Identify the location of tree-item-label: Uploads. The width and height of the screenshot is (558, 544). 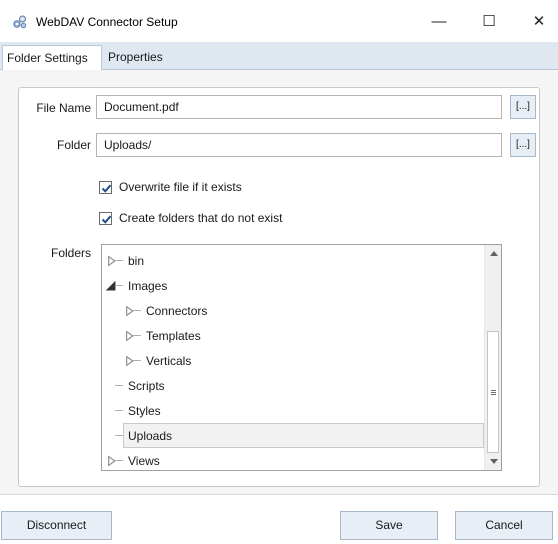
(150, 436).